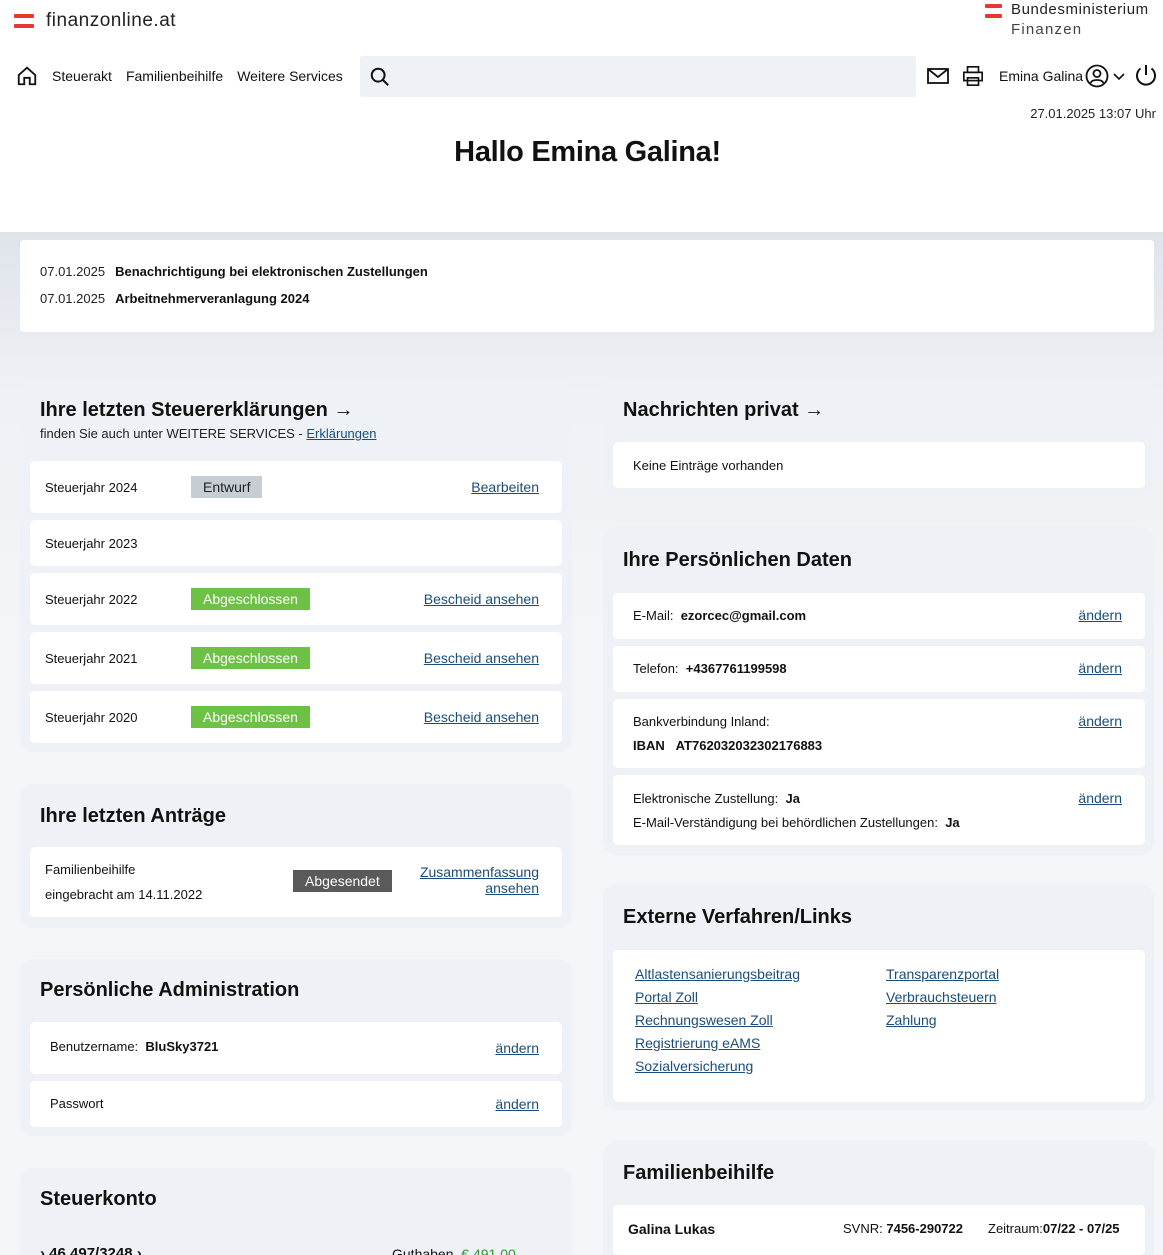 Image resolution: width=1163 pixels, height=1255 pixels. What do you see at coordinates (91, 658) in the screenshot?
I see `tax-year-label: Steuerjahr 2021` at bounding box center [91, 658].